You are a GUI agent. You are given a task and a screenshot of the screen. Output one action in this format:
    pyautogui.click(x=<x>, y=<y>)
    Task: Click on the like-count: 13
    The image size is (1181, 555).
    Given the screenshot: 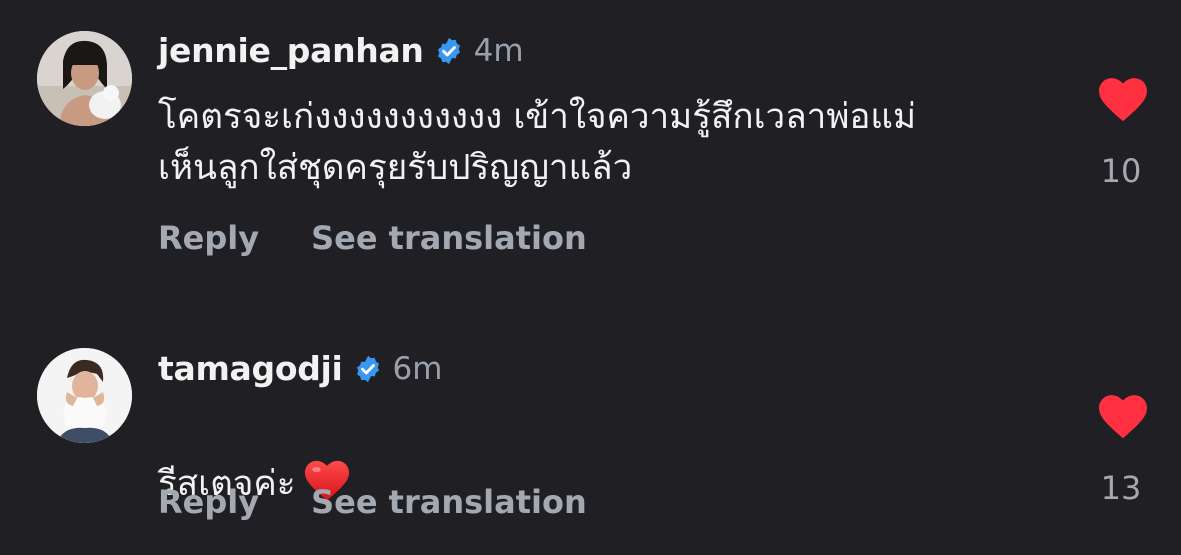 What is the action you would take?
    pyautogui.click(x=1121, y=488)
    